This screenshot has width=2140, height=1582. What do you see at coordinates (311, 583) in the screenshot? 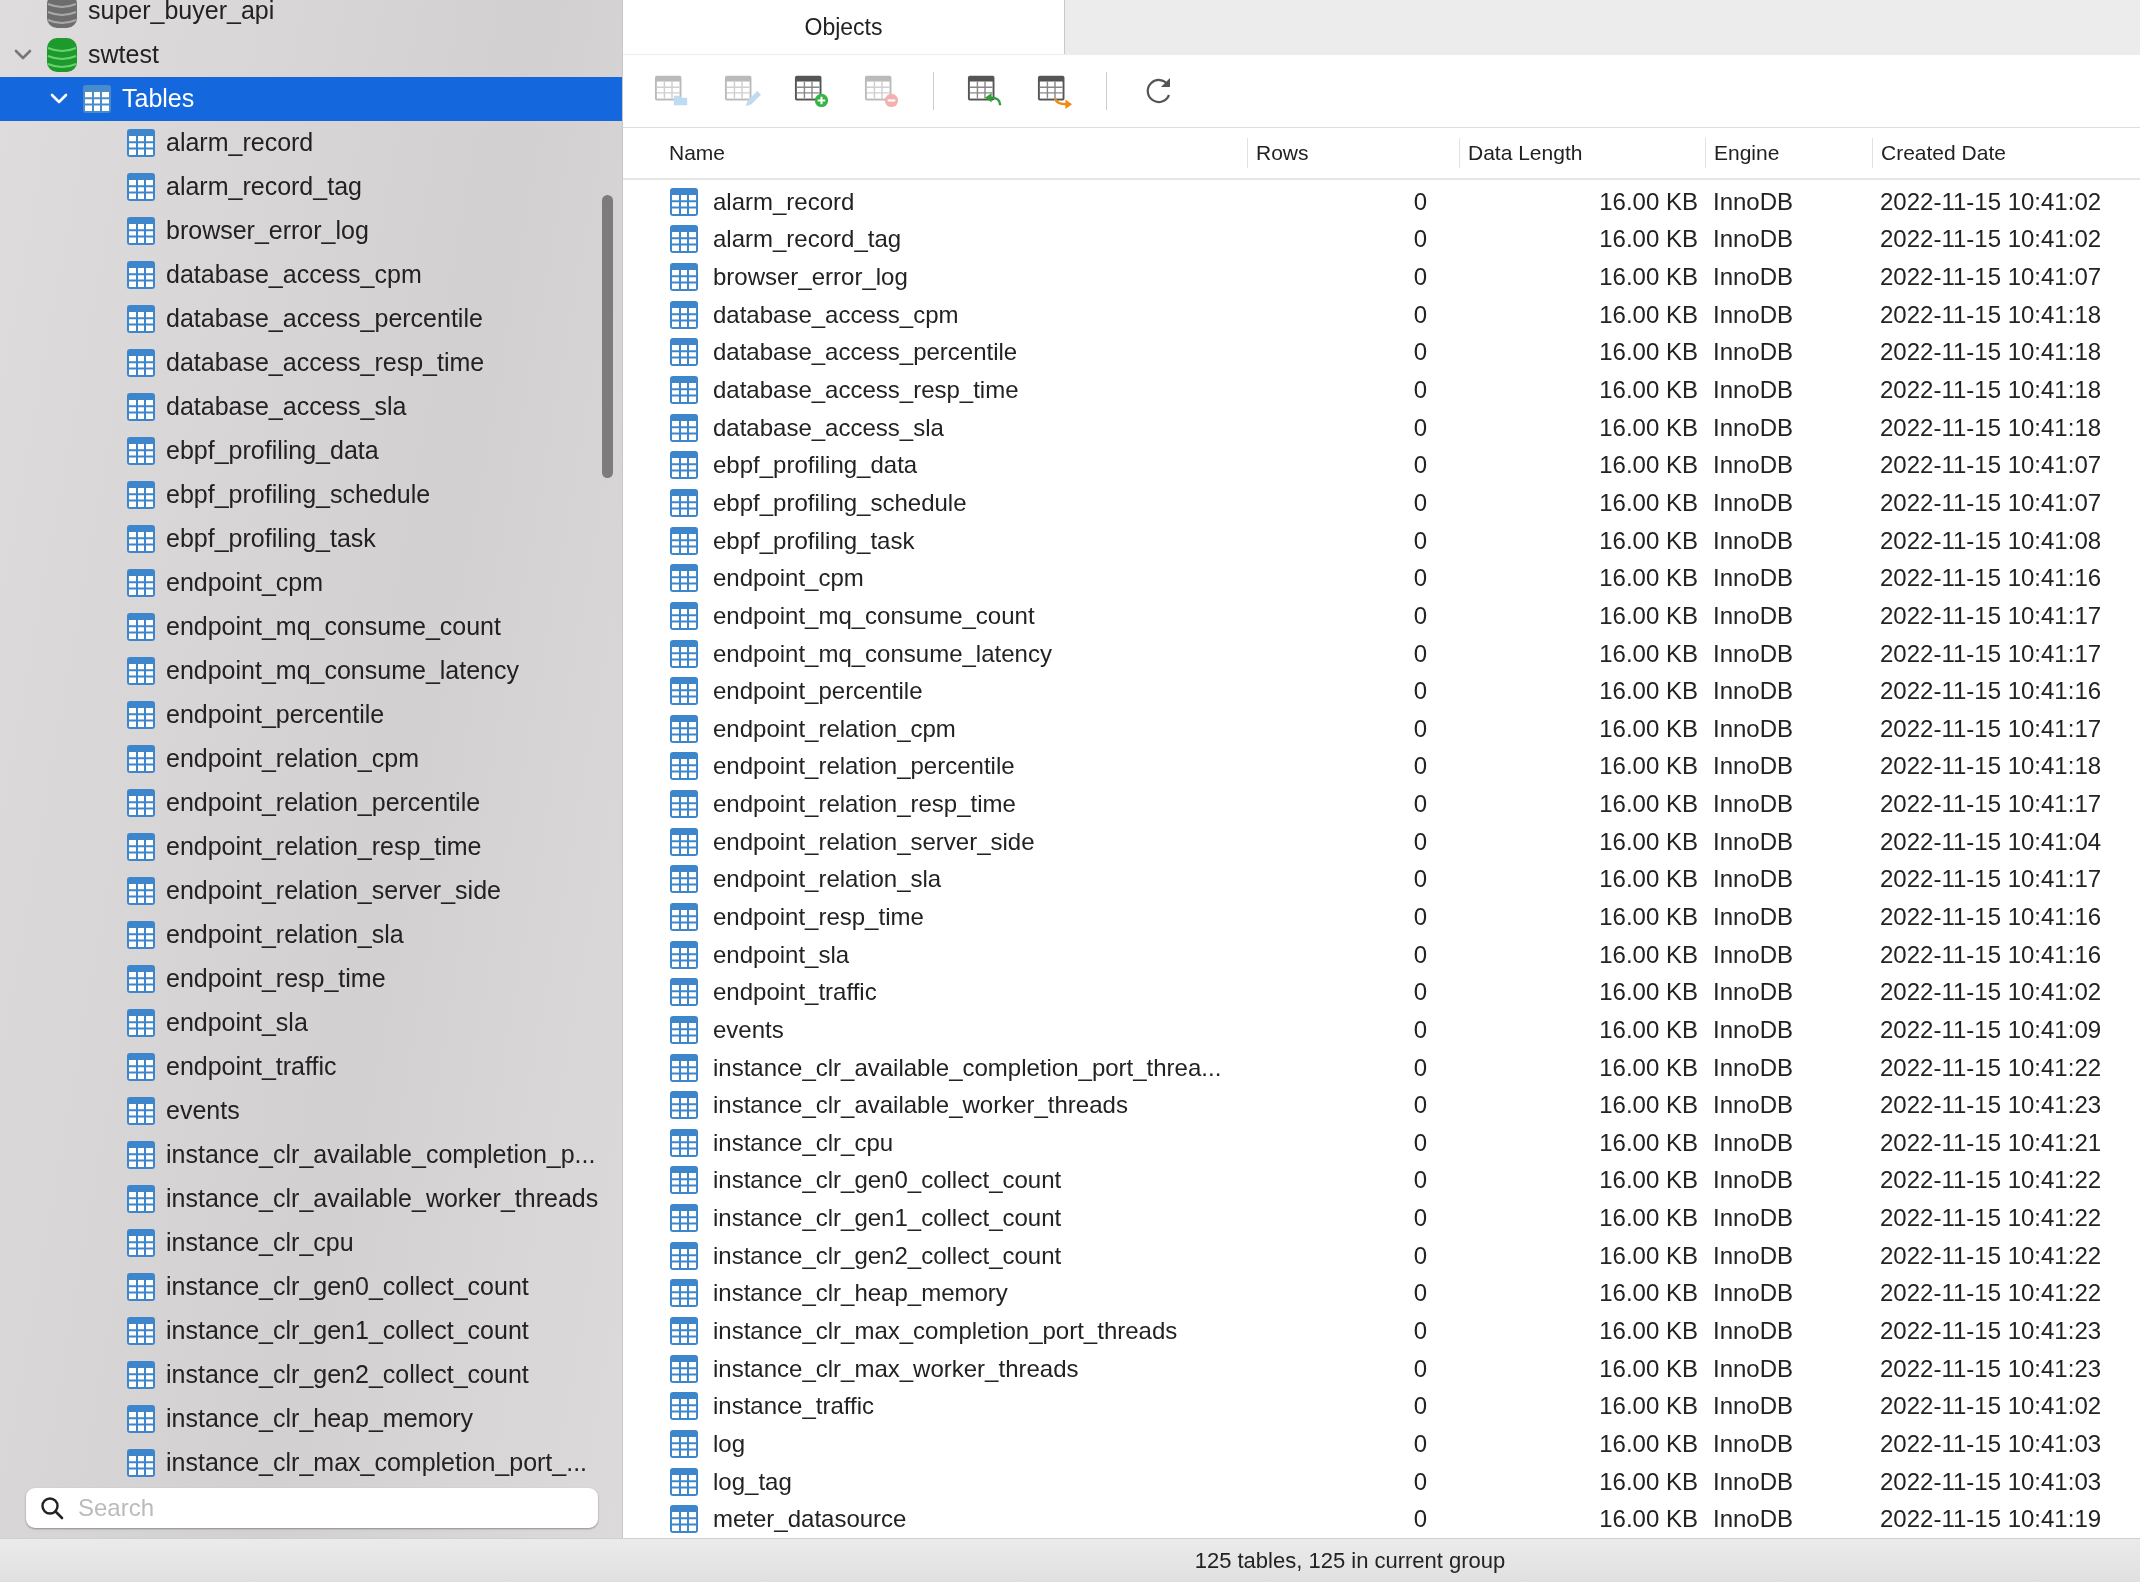
I see `table-item: endpoint_cpm` at bounding box center [311, 583].